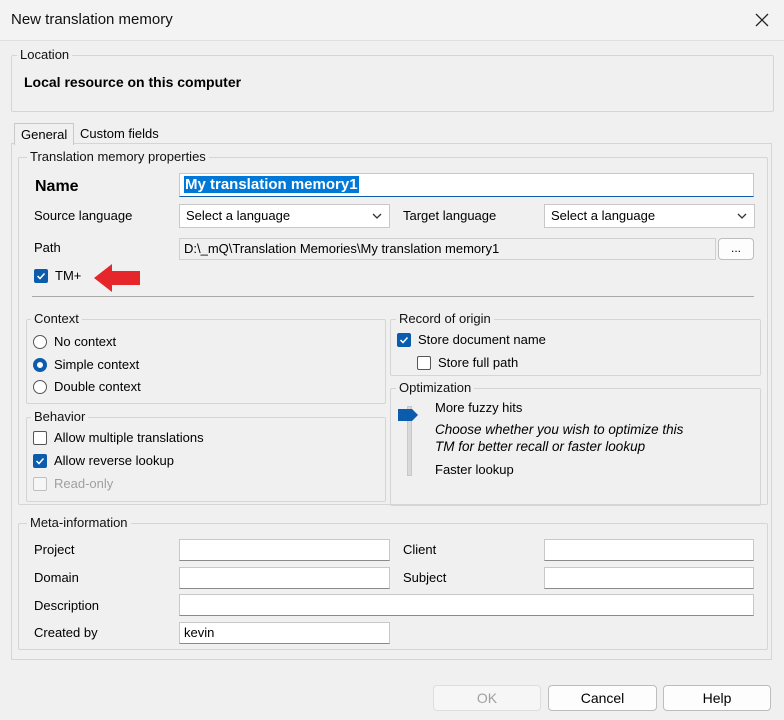  Describe the element at coordinates (408, 439) in the screenshot. I see `optimization-slider` at that location.